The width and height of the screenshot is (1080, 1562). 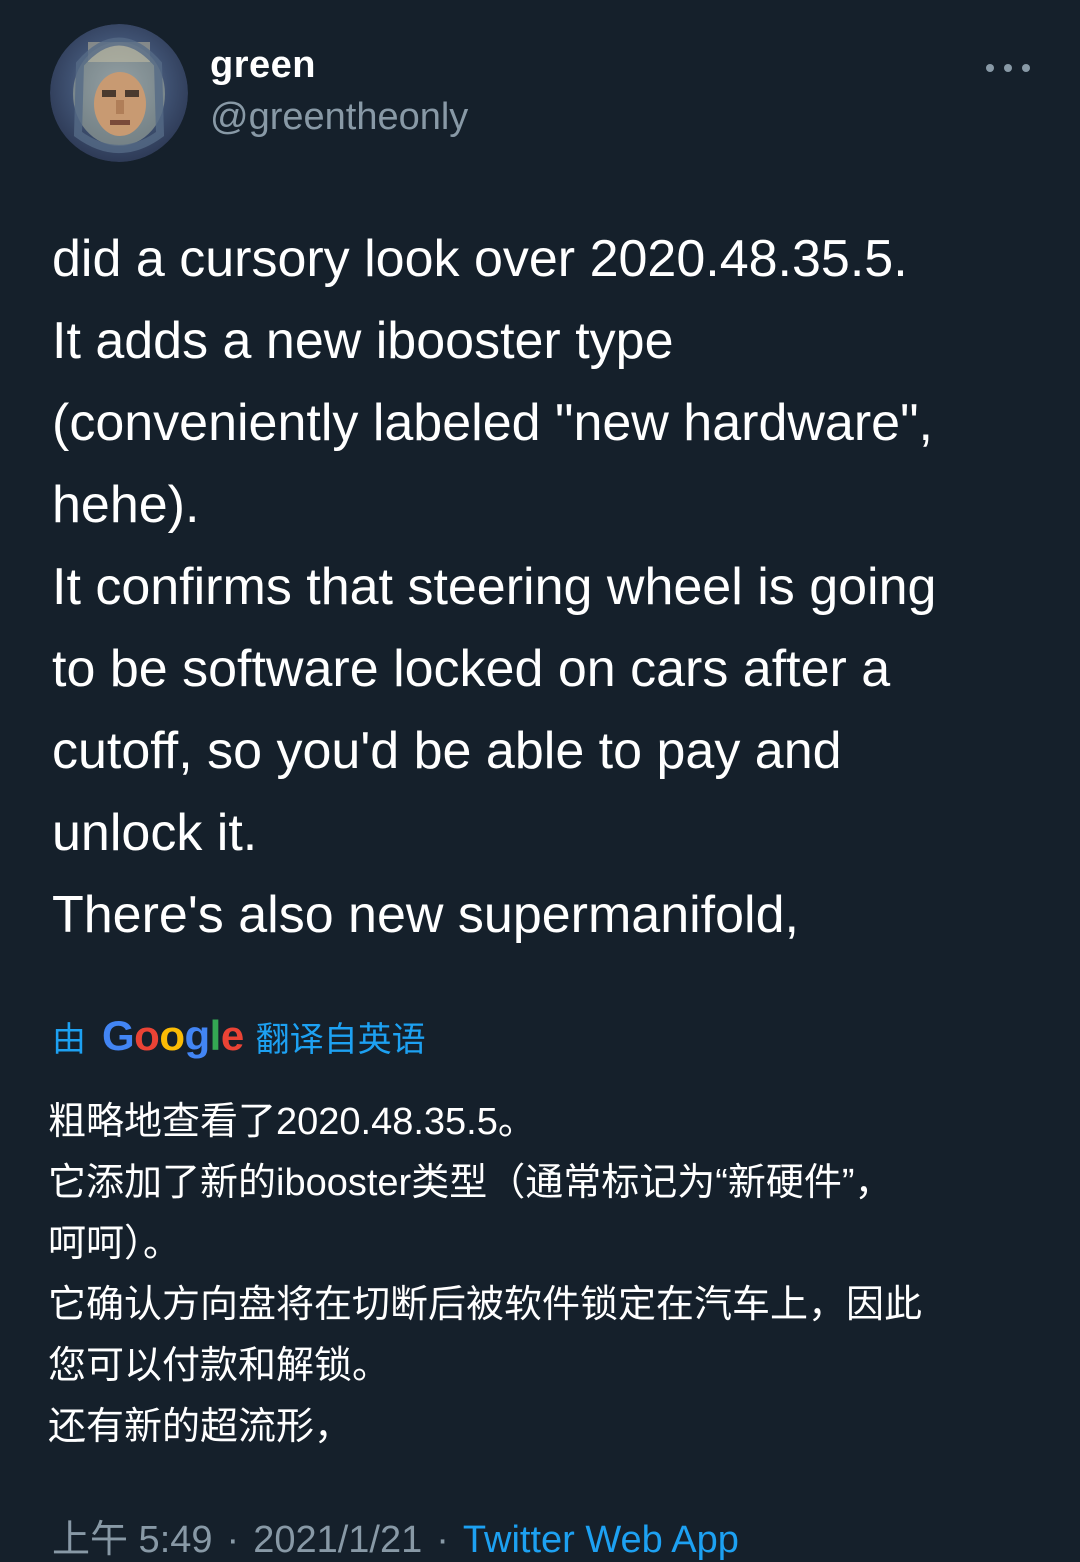 What do you see at coordinates (470, 1183) in the screenshot?
I see `translated-line: 它添加了新的ibooster类型（通常标记为“新硬件”，` at bounding box center [470, 1183].